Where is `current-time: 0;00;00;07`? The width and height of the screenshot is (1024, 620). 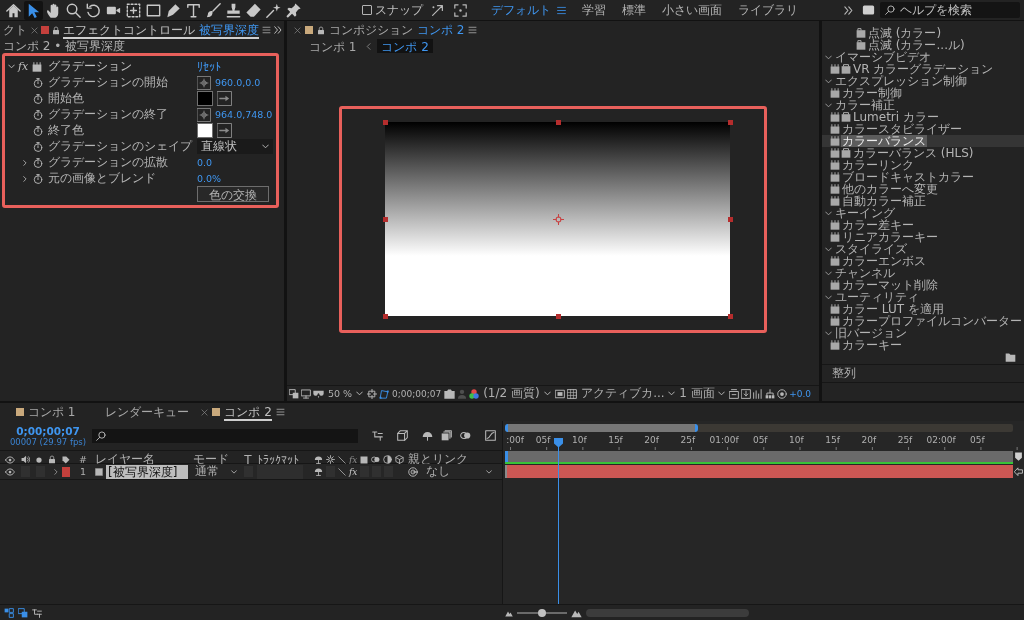
current-time: 0;00;00;07 is located at coordinates (48, 430).